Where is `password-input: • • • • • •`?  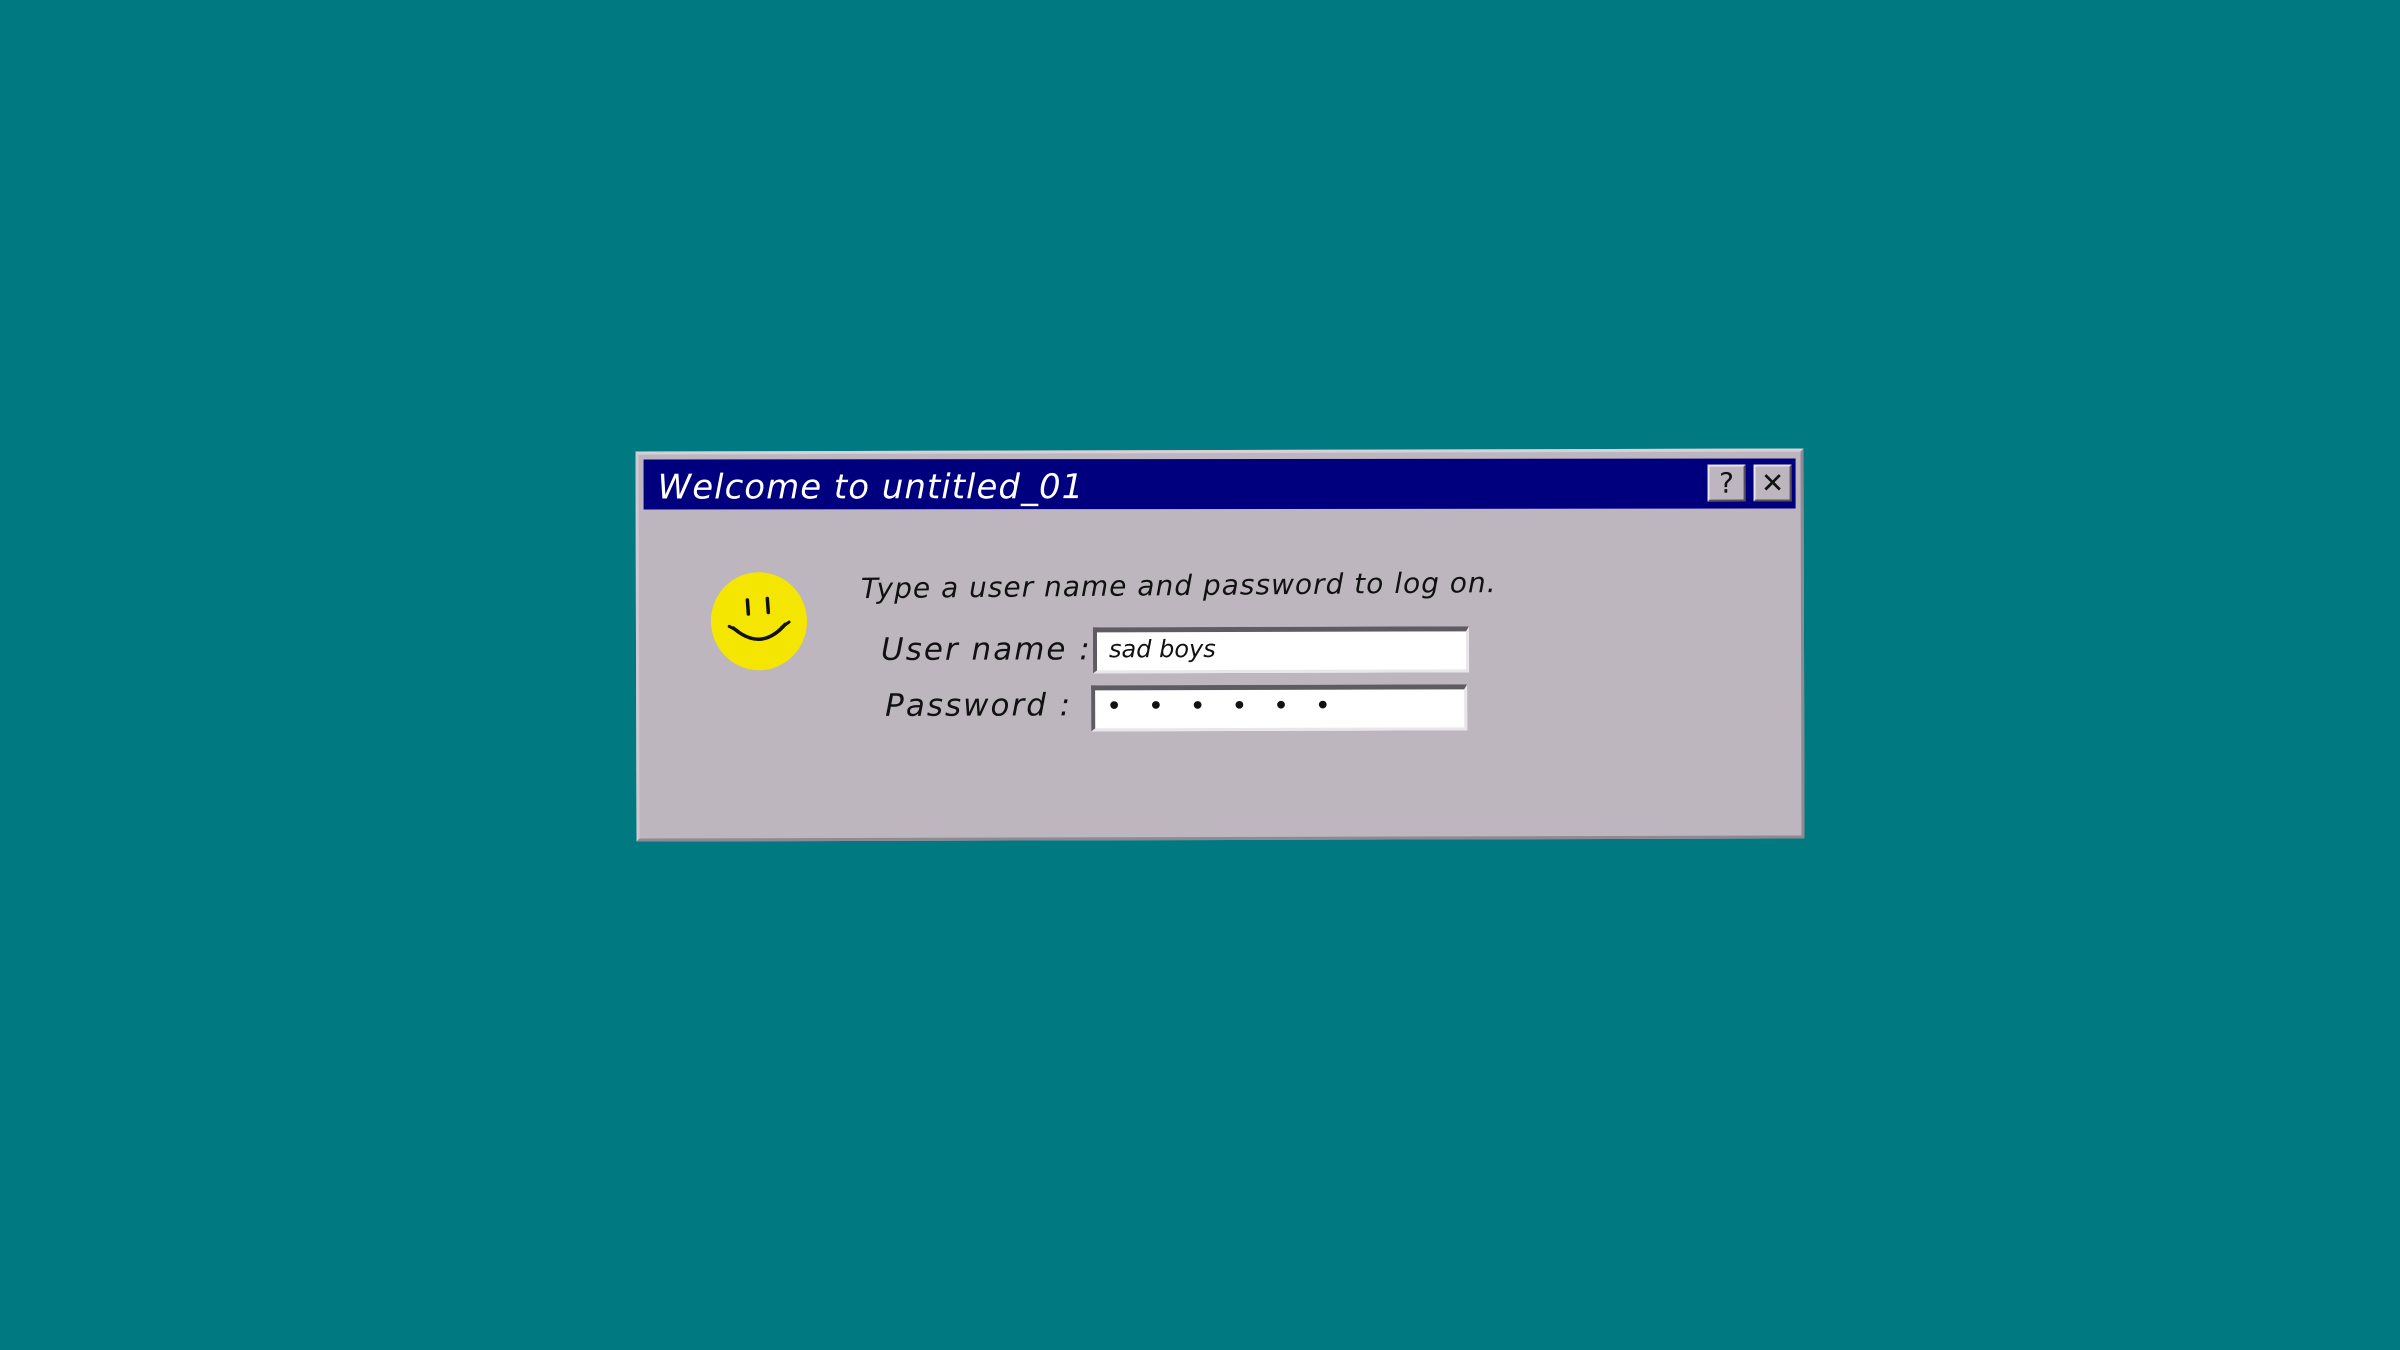
password-input: • • • • • • is located at coordinates (1279, 708).